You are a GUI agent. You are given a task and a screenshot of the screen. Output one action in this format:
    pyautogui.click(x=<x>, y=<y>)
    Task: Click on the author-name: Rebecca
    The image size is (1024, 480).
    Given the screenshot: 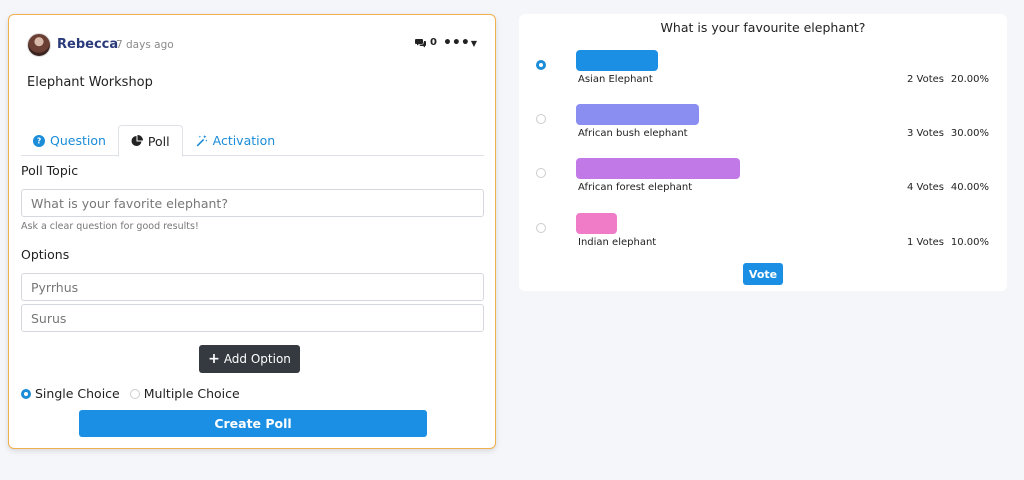 What is the action you would take?
    pyautogui.click(x=87, y=44)
    